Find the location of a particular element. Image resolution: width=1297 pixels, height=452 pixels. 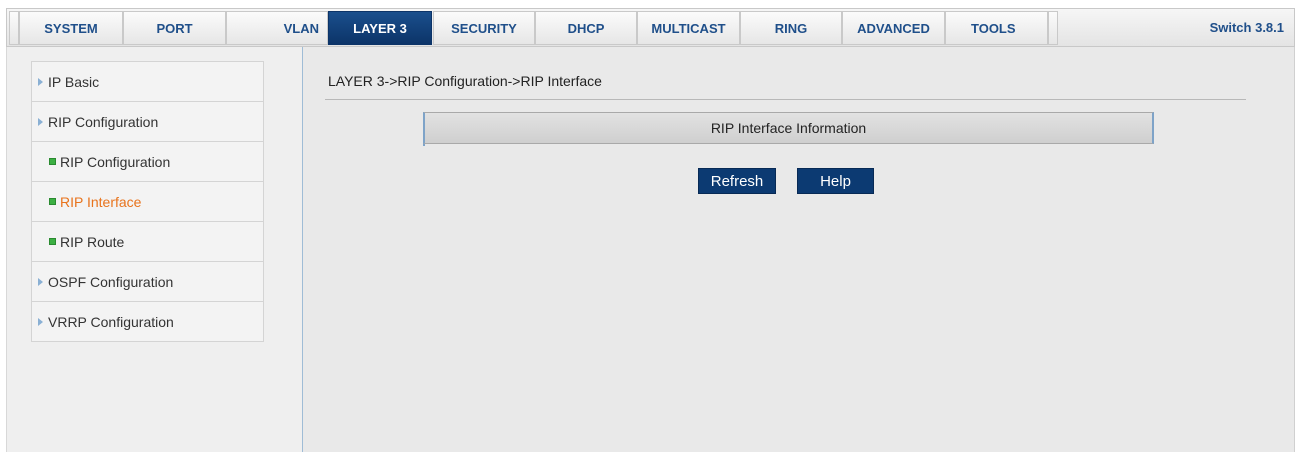

tab-security: SECURITY is located at coordinates (484, 28).